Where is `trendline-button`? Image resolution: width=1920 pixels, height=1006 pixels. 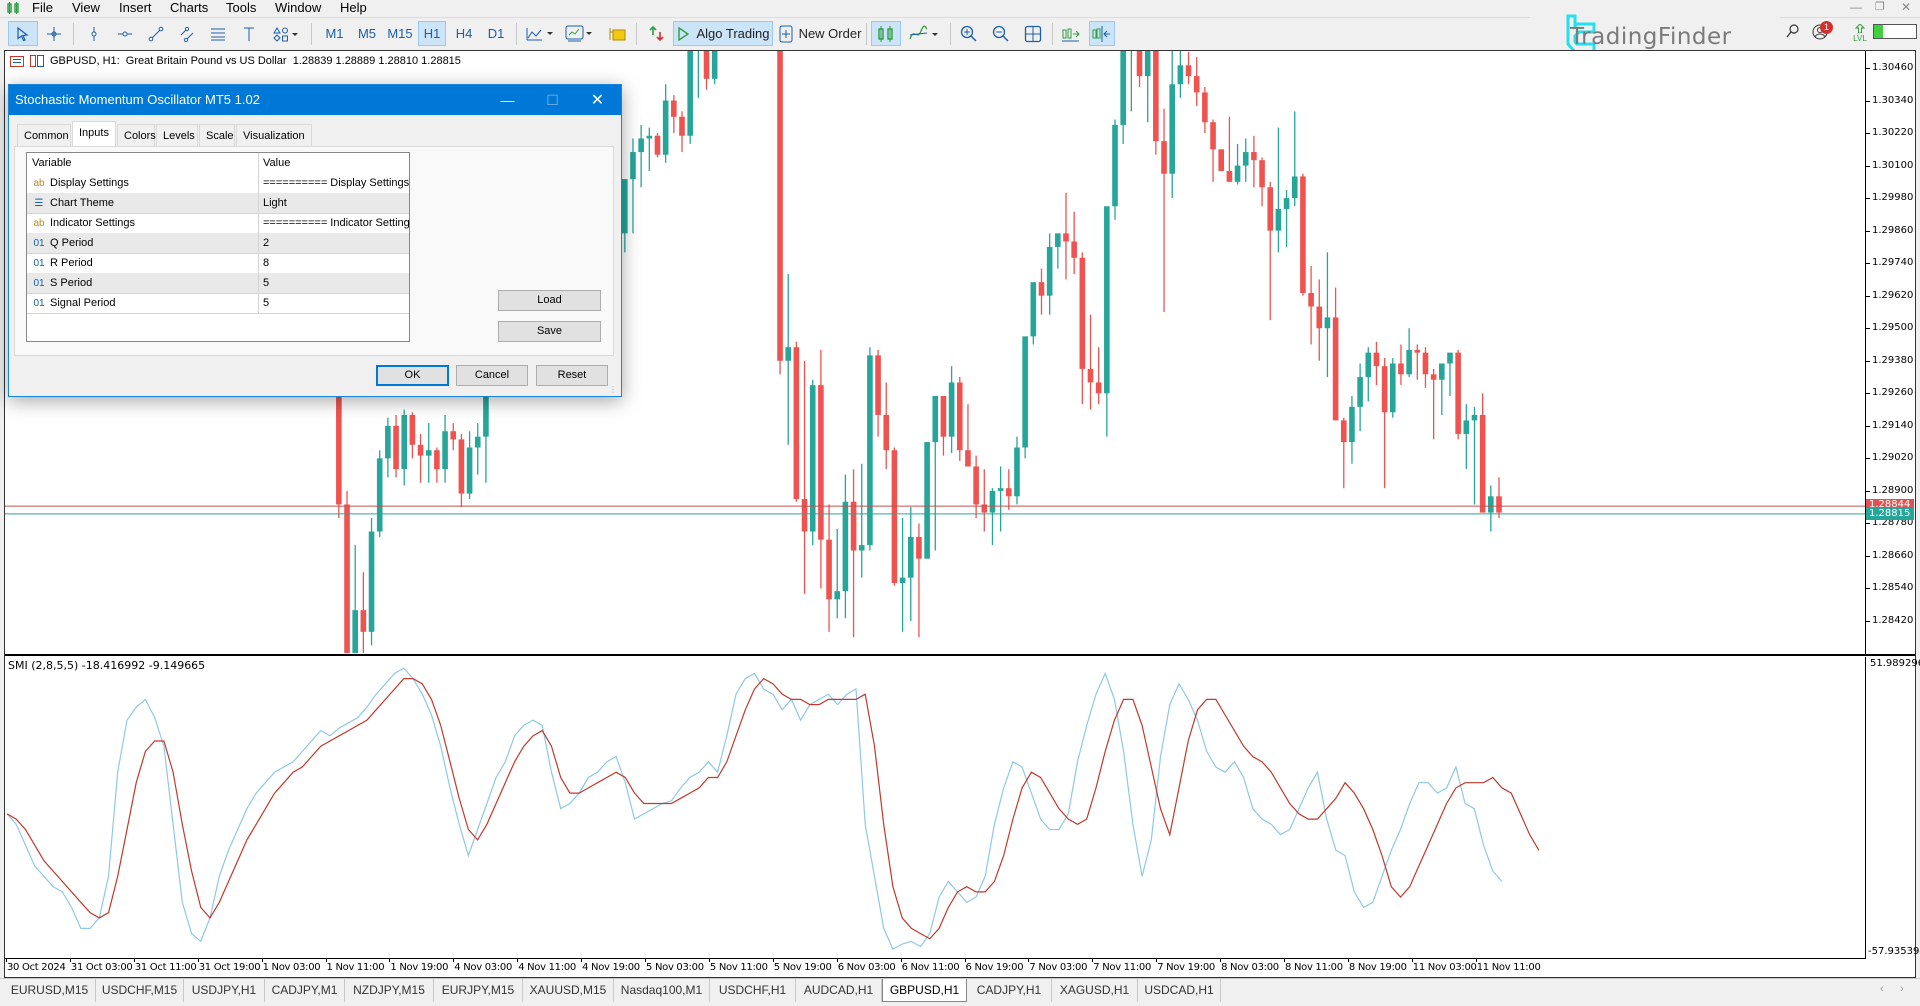
trendline-button is located at coordinates (156, 33).